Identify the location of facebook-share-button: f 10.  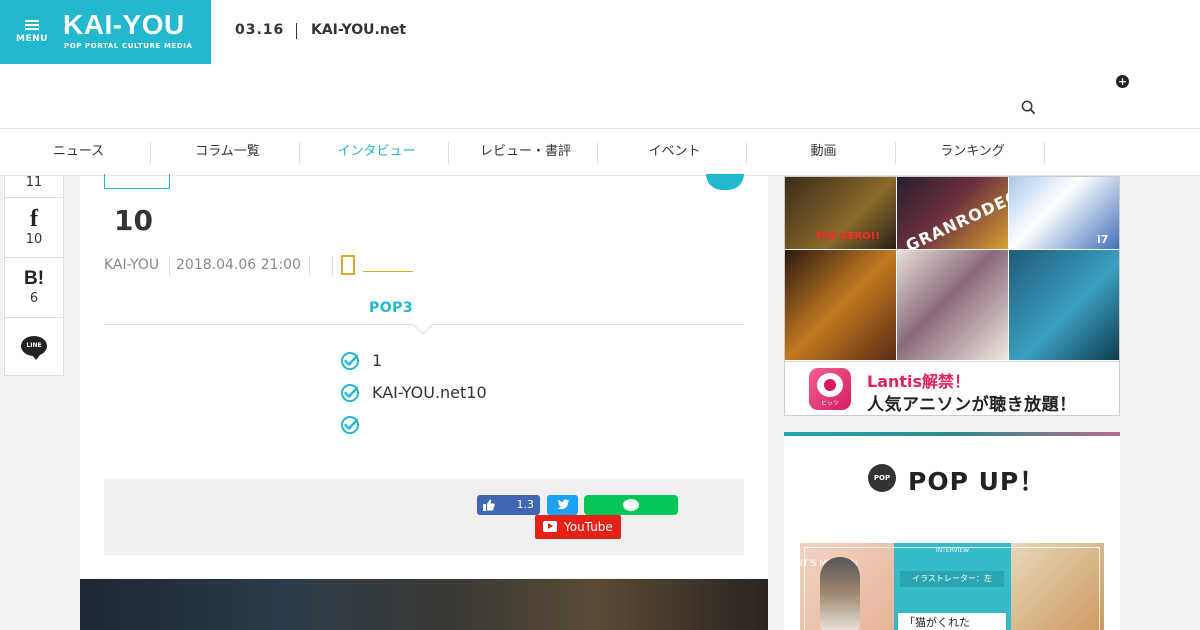
(34, 228).